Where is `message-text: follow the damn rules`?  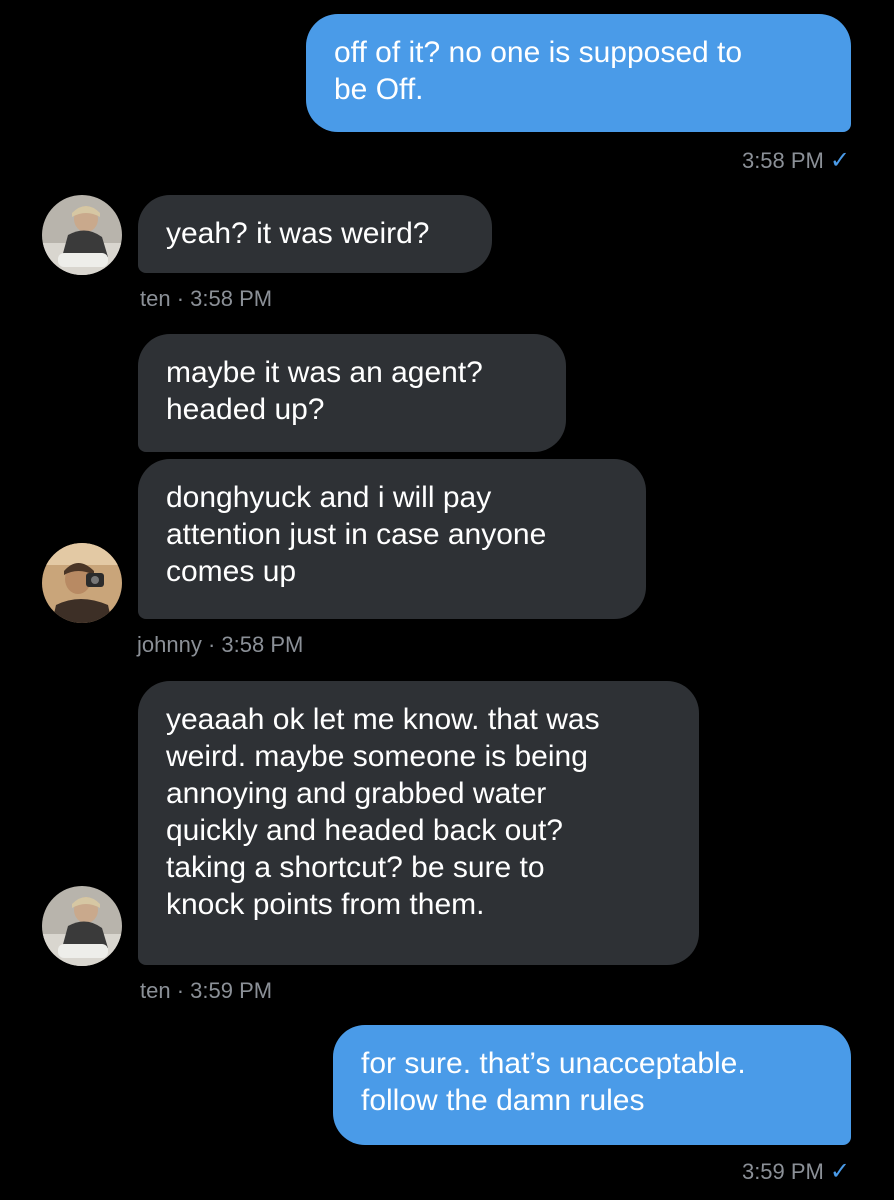 message-text: follow the damn rules is located at coordinates (503, 1100).